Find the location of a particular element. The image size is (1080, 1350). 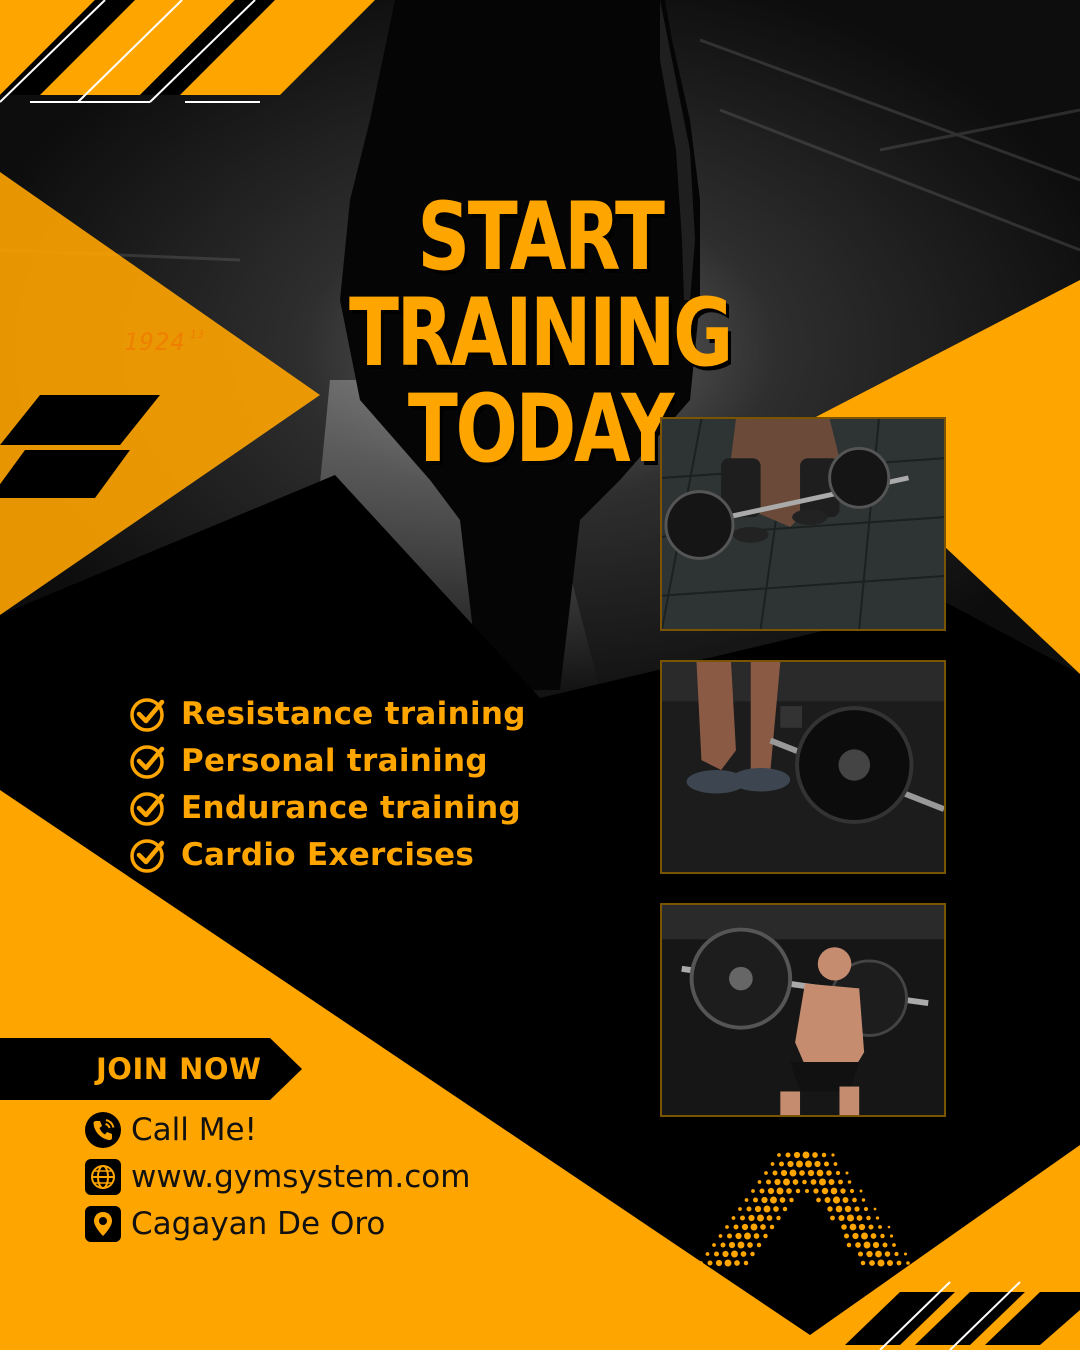

feature-item: Cardio Exercises is located at coordinates (327, 854).